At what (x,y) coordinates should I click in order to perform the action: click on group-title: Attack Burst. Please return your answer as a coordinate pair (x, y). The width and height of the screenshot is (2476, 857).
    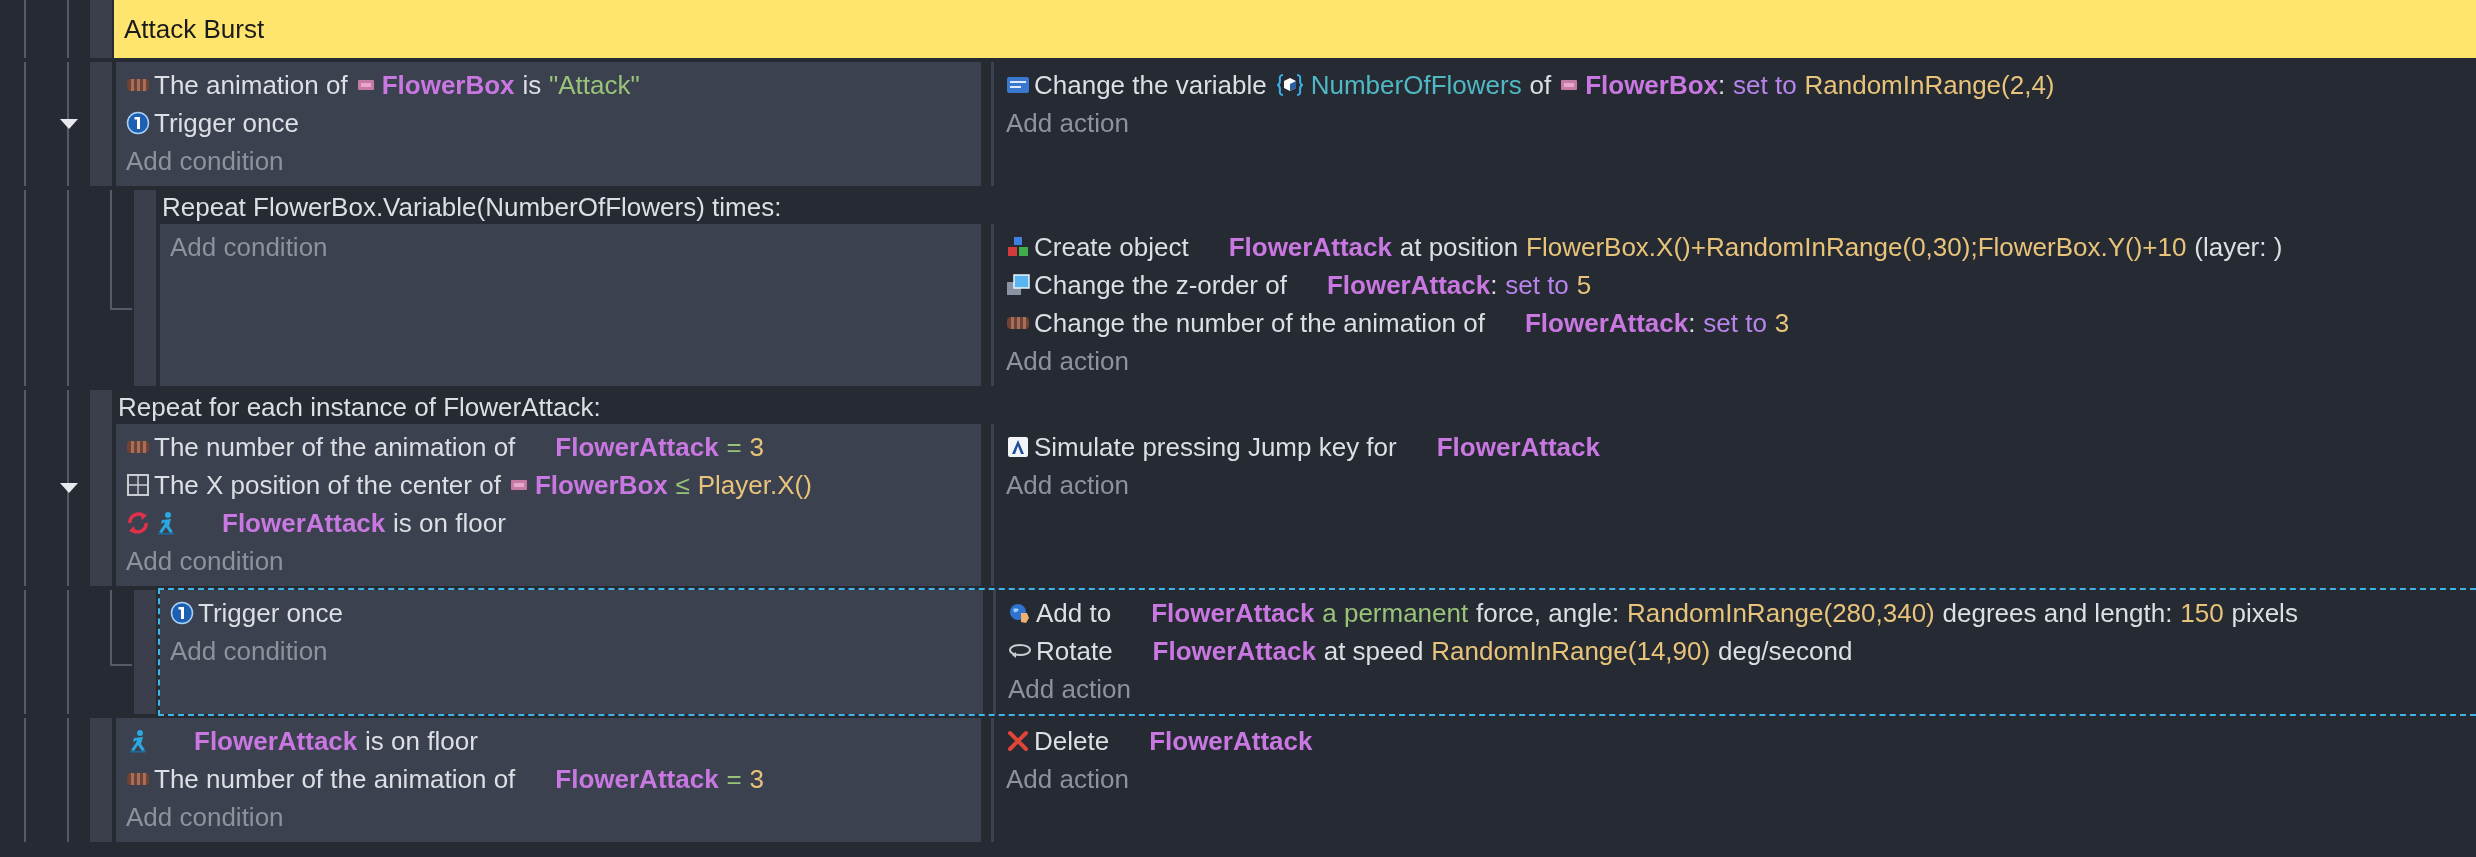
    Looking at the image, I should click on (1295, 29).